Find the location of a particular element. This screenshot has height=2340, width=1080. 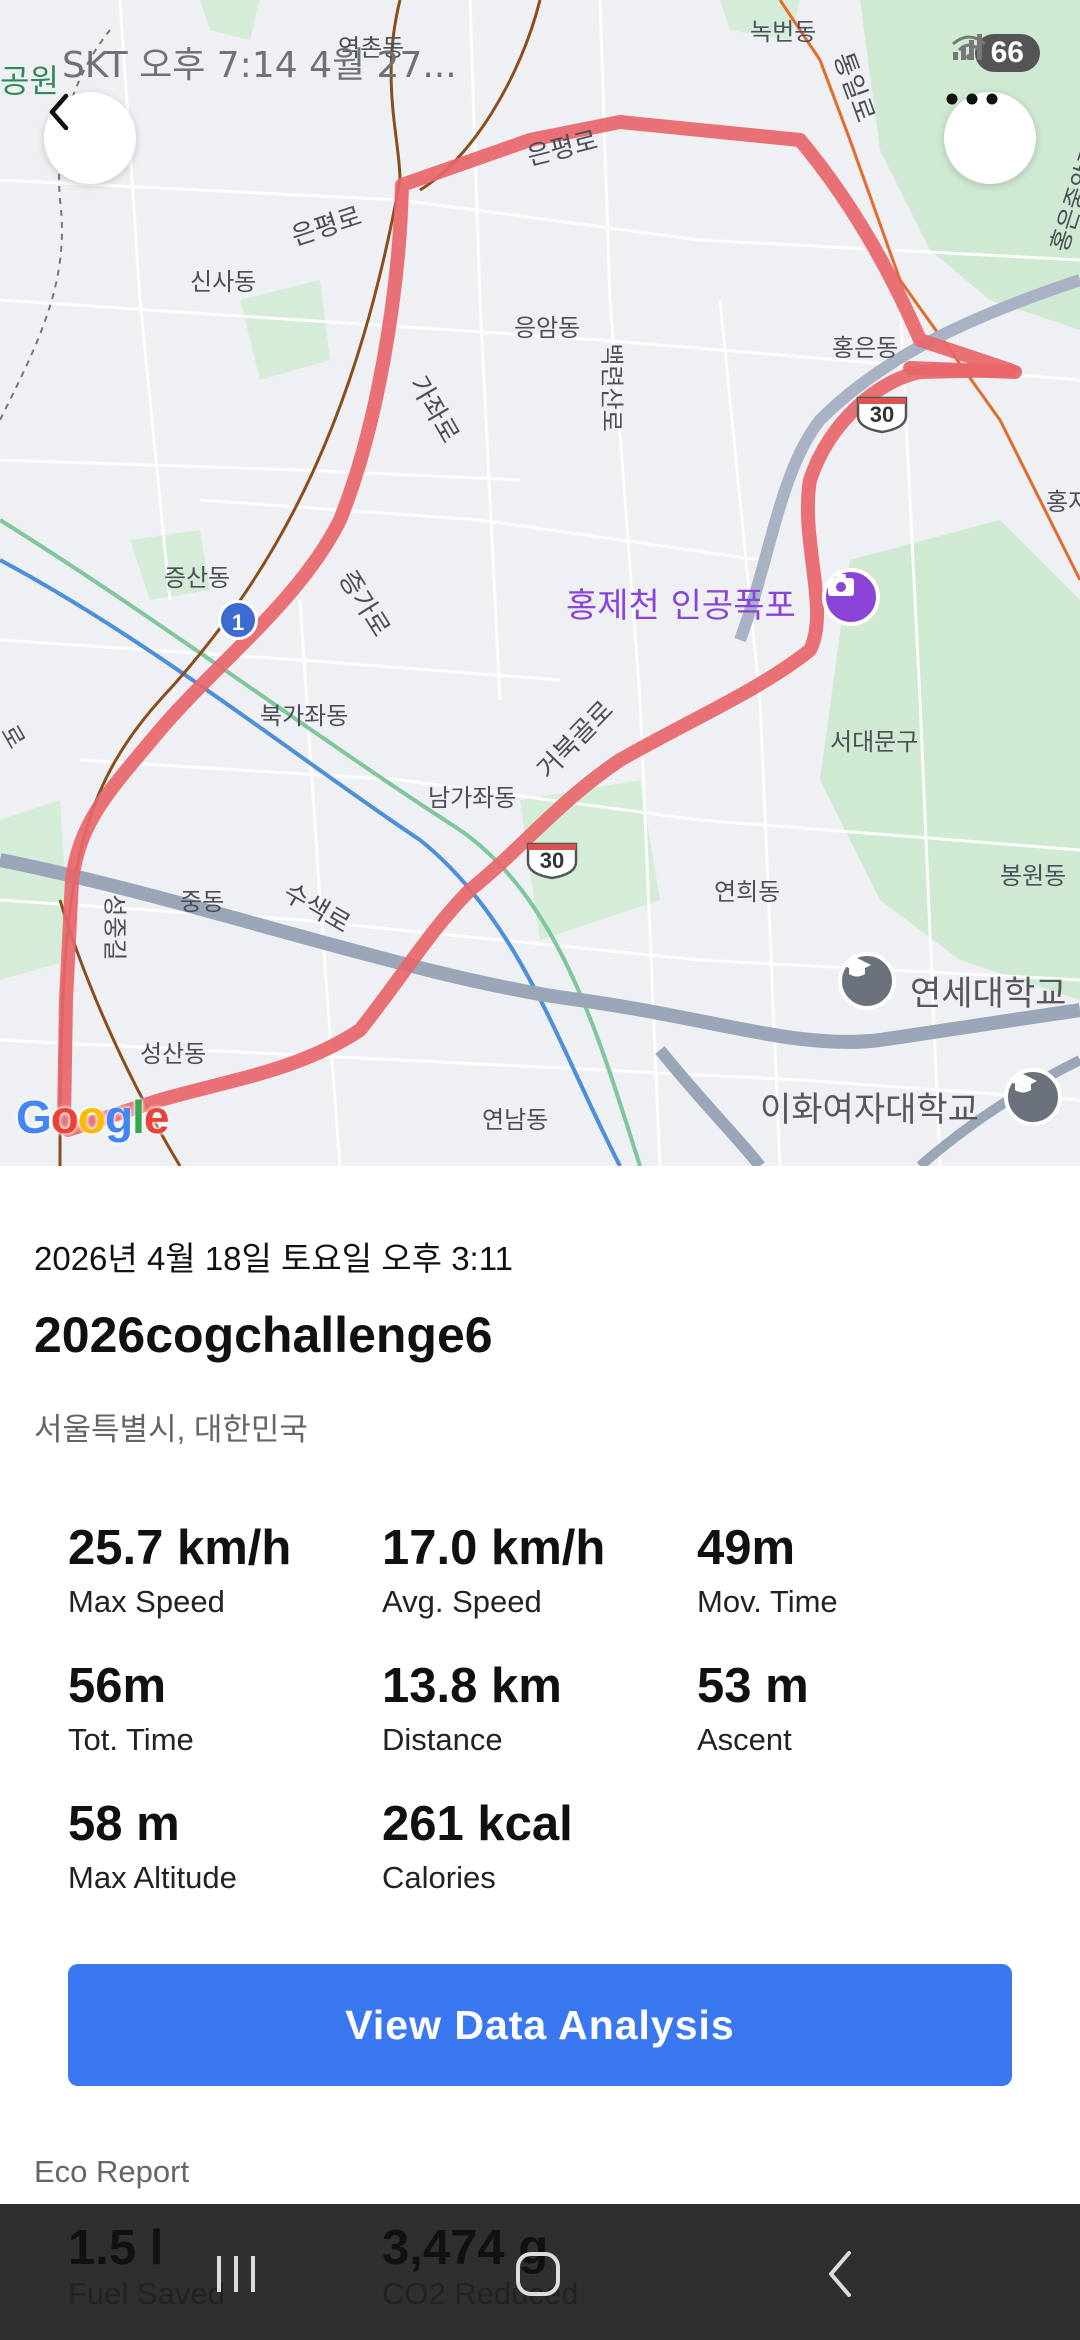

stat-value: 58 m is located at coordinates (124, 1824).